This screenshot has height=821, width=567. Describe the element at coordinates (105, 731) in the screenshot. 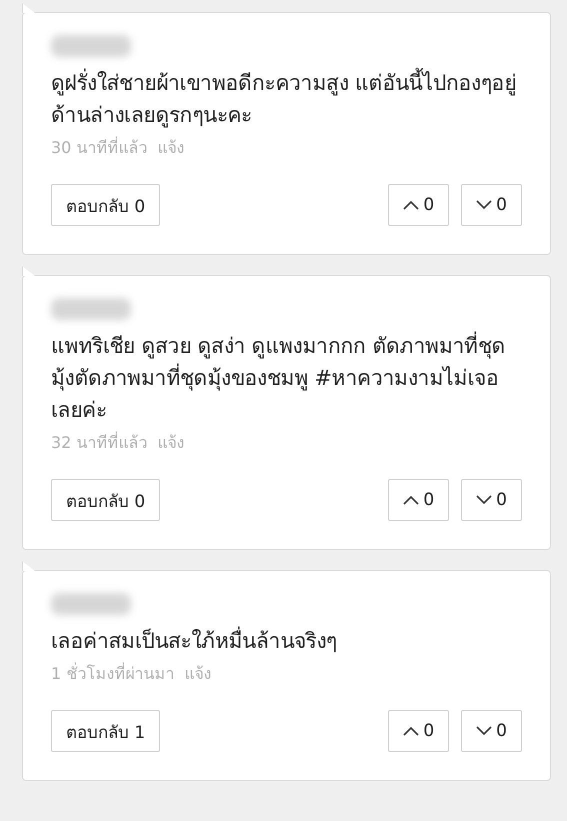

I see `reply-button: ตอบกลับ 1` at that location.